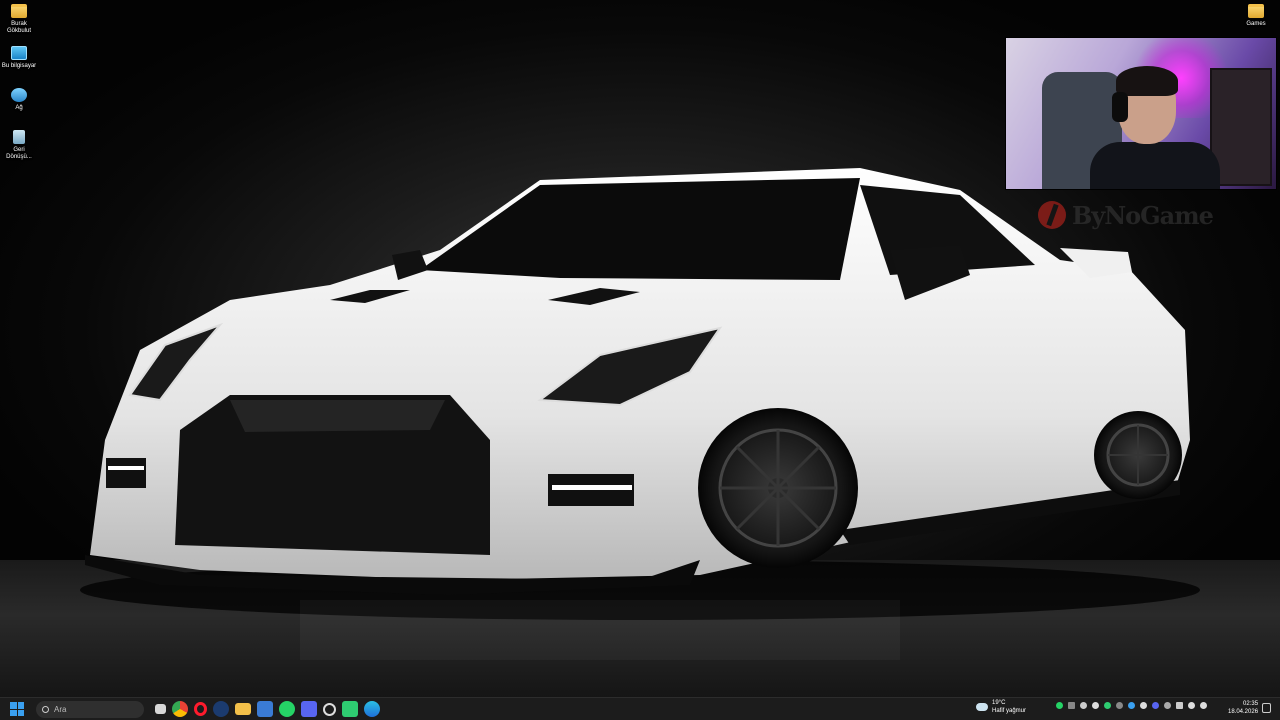  Describe the element at coordinates (1155, 165) in the screenshot. I see `streamer-body` at that location.